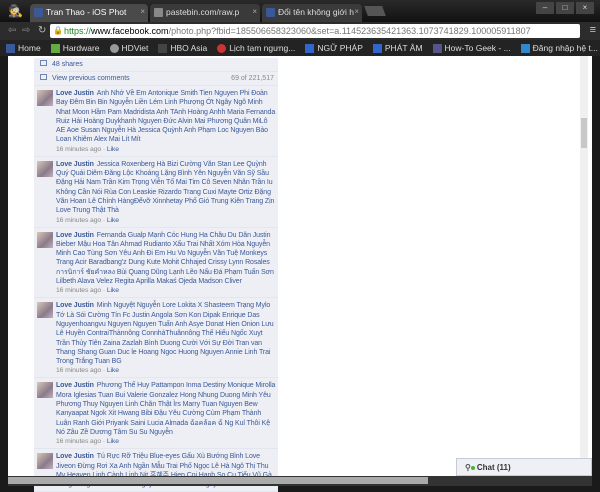  What do you see at coordinates (189, 48) in the screenshot?
I see `bookmark-label: HBO Asia` at bounding box center [189, 48].